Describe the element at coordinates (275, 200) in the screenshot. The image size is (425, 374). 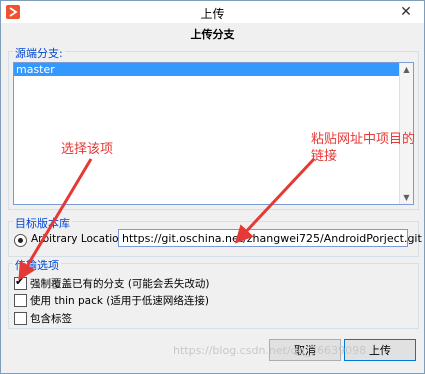
I see `arrow-to-url` at that location.